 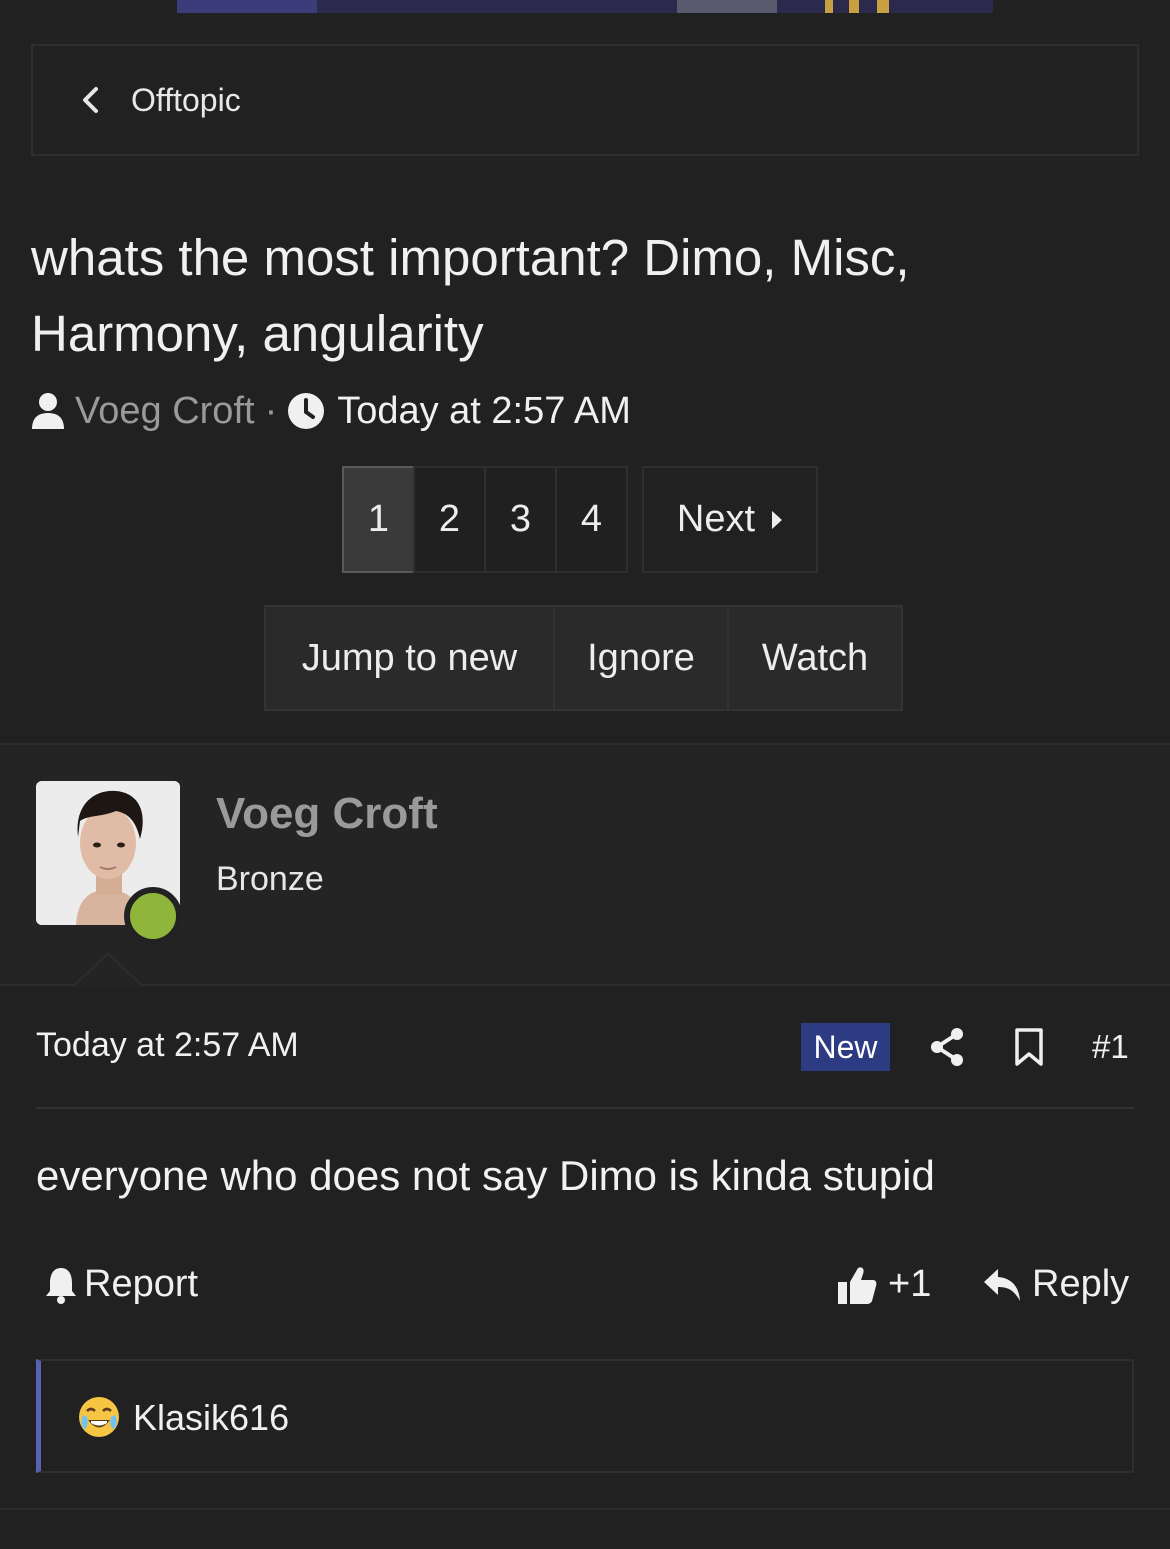 I want to click on jump-to-new-button: Jump to new, so click(x=409, y=658).